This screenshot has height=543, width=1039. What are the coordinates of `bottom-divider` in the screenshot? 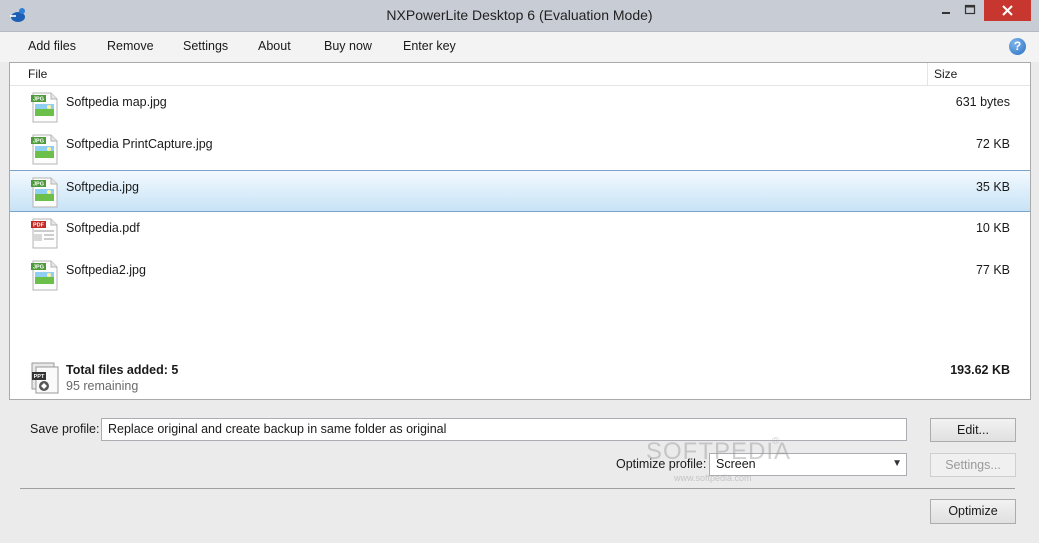 It's located at (517, 488).